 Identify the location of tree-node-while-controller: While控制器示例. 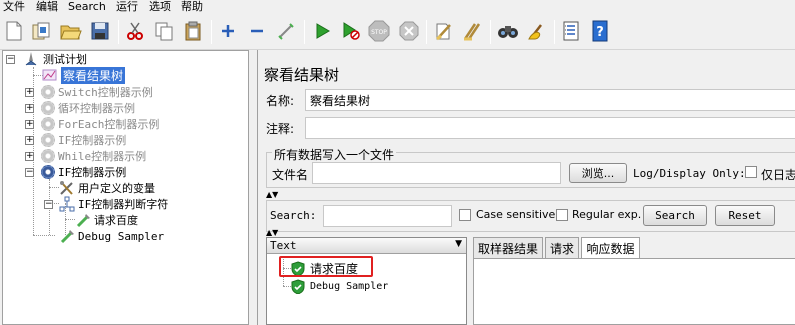
(93, 156).